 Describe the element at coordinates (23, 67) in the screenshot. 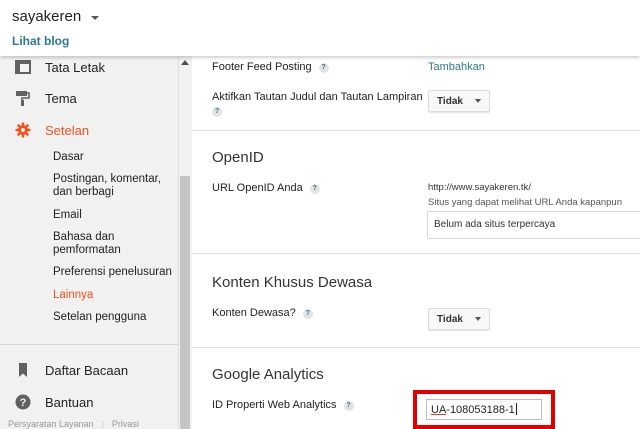

I see `layout-icon` at that location.